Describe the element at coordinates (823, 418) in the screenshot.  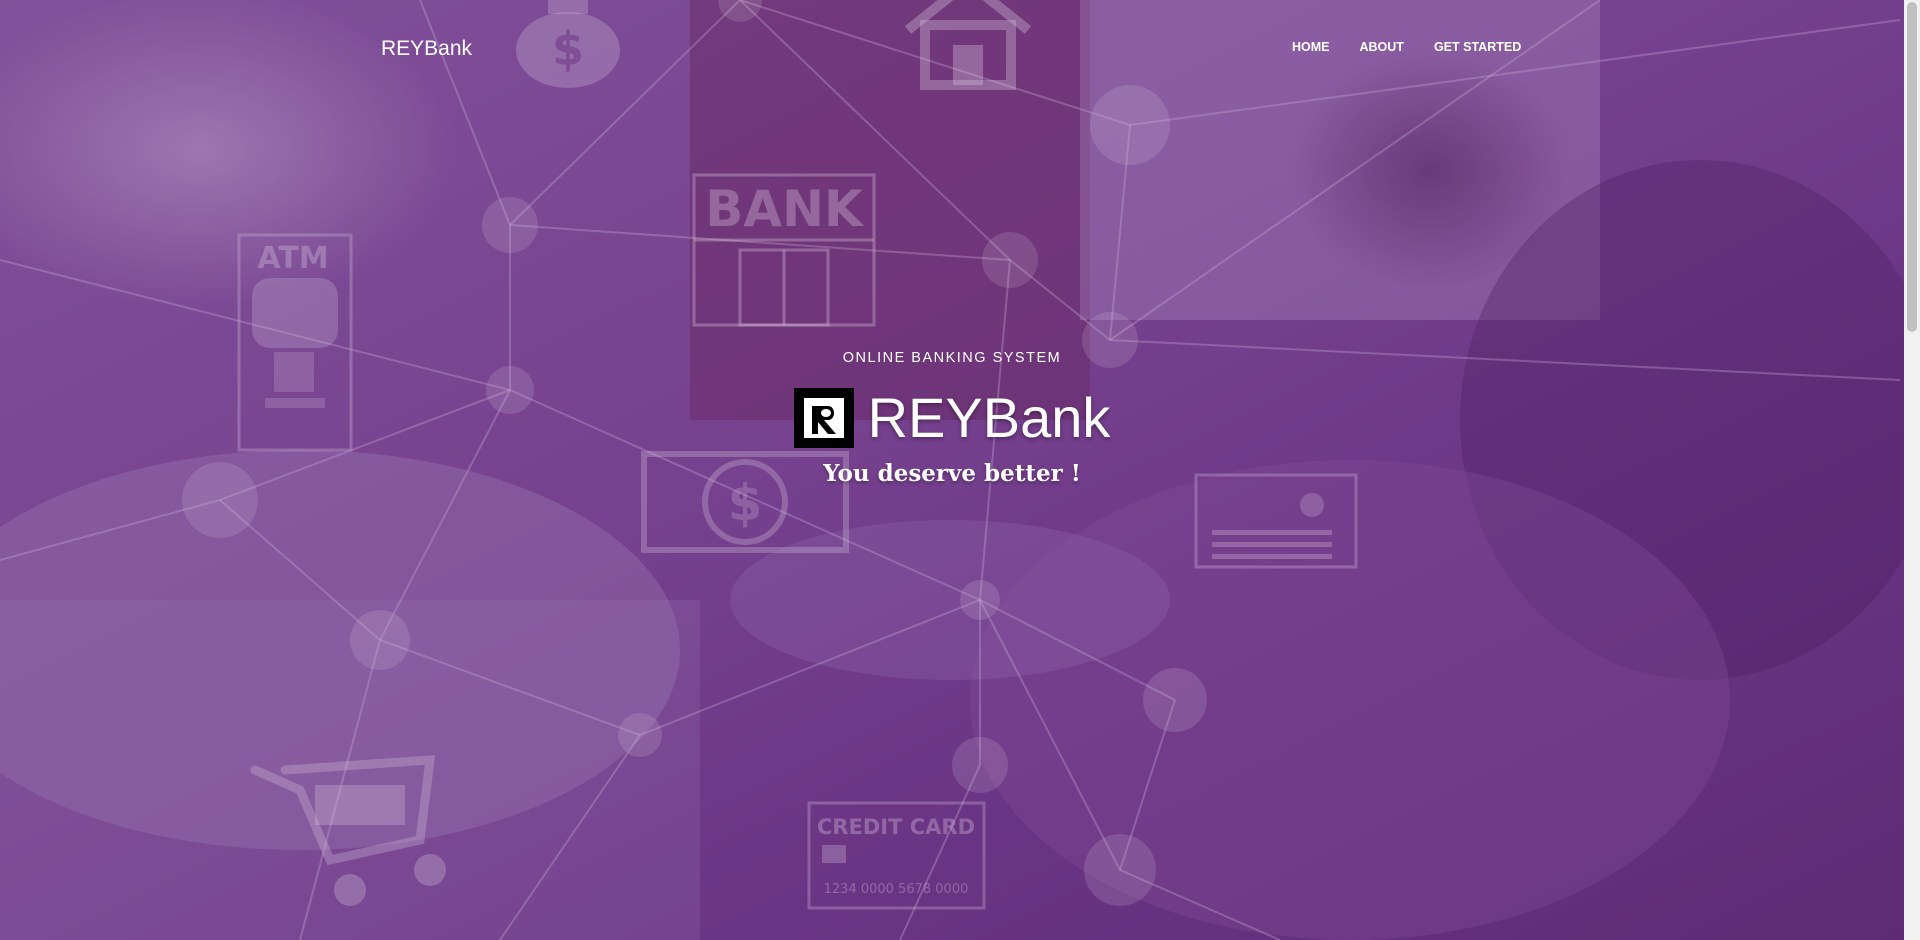
I see `reybank-logo-icon` at that location.